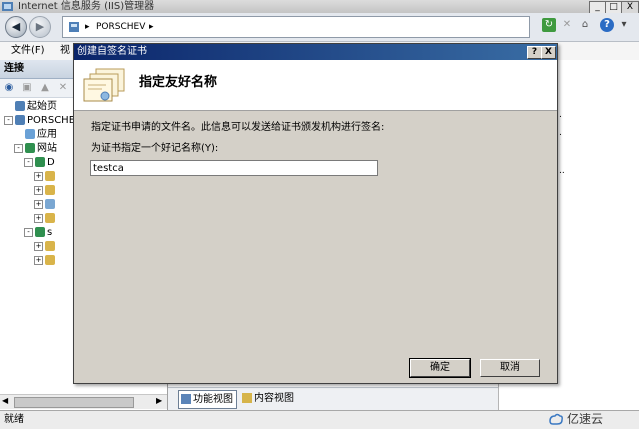 The image size is (639, 429). I want to click on dialog-description: 指定证书申请的文件名。此信息可以发送给证书颁发机构进行签名:, so click(238, 127).